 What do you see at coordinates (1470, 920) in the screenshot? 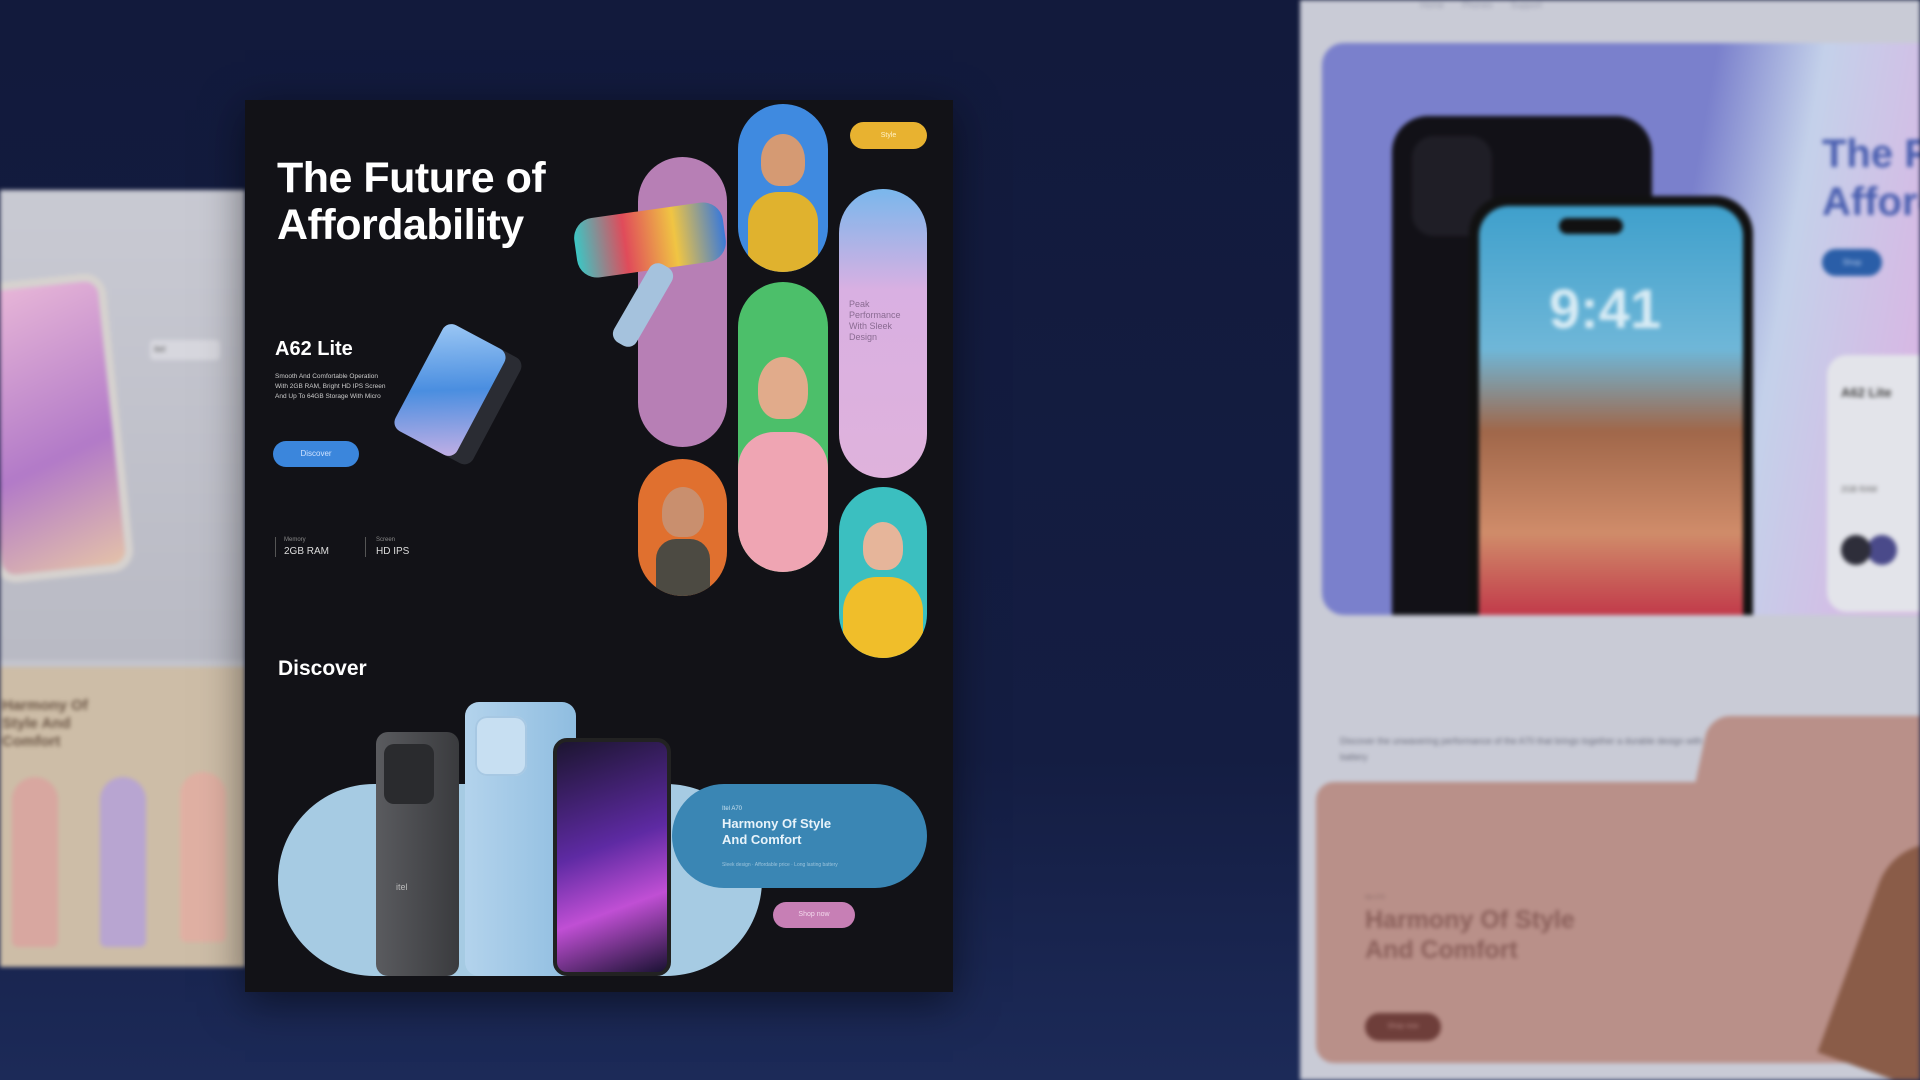
I see `right-harmony-line1: Harmony Of Style` at bounding box center [1470, 920].